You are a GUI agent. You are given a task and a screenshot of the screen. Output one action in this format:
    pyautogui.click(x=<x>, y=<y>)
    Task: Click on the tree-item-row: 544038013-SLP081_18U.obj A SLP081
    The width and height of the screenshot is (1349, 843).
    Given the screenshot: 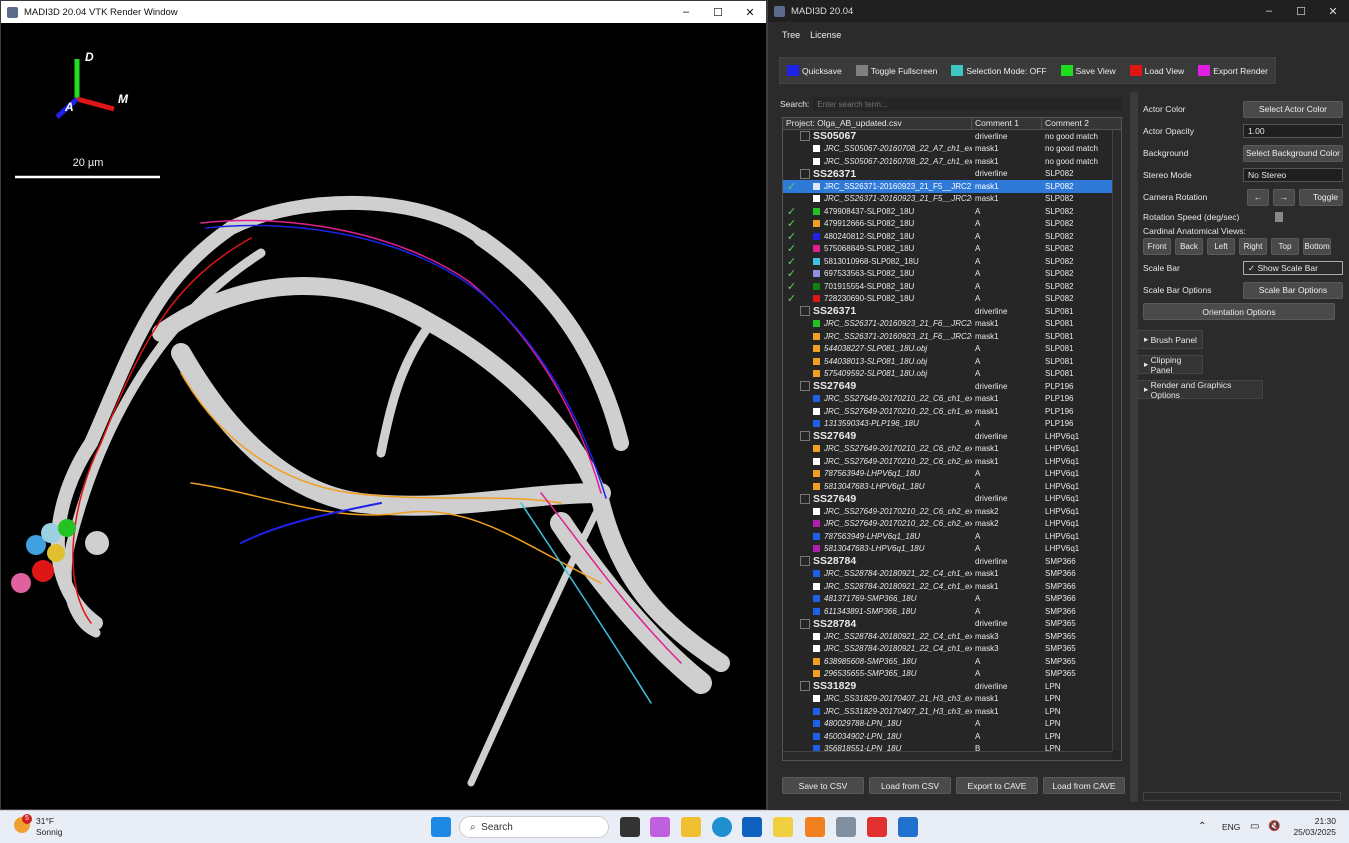 What is the action you would take?
    pyautogui.click(x=952, y=361)
    